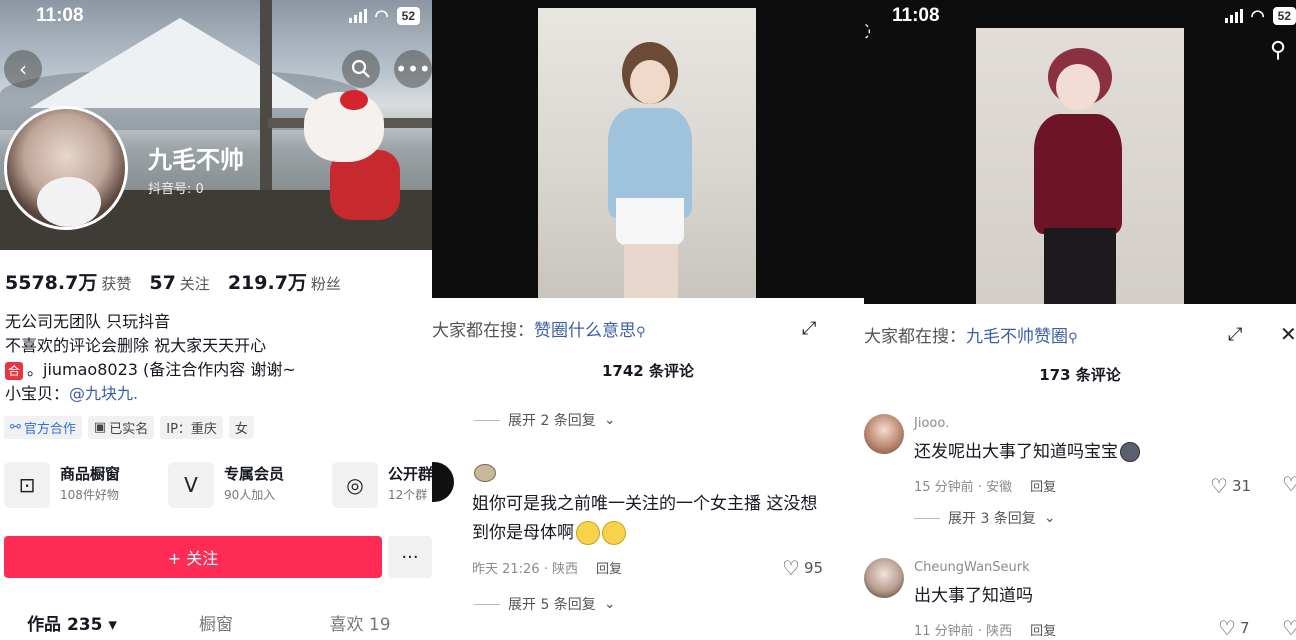  What do you see at coordinates (410, 557) in the screenshot?
I see `follow-more-button: ···` at bounding box center [410, 557].